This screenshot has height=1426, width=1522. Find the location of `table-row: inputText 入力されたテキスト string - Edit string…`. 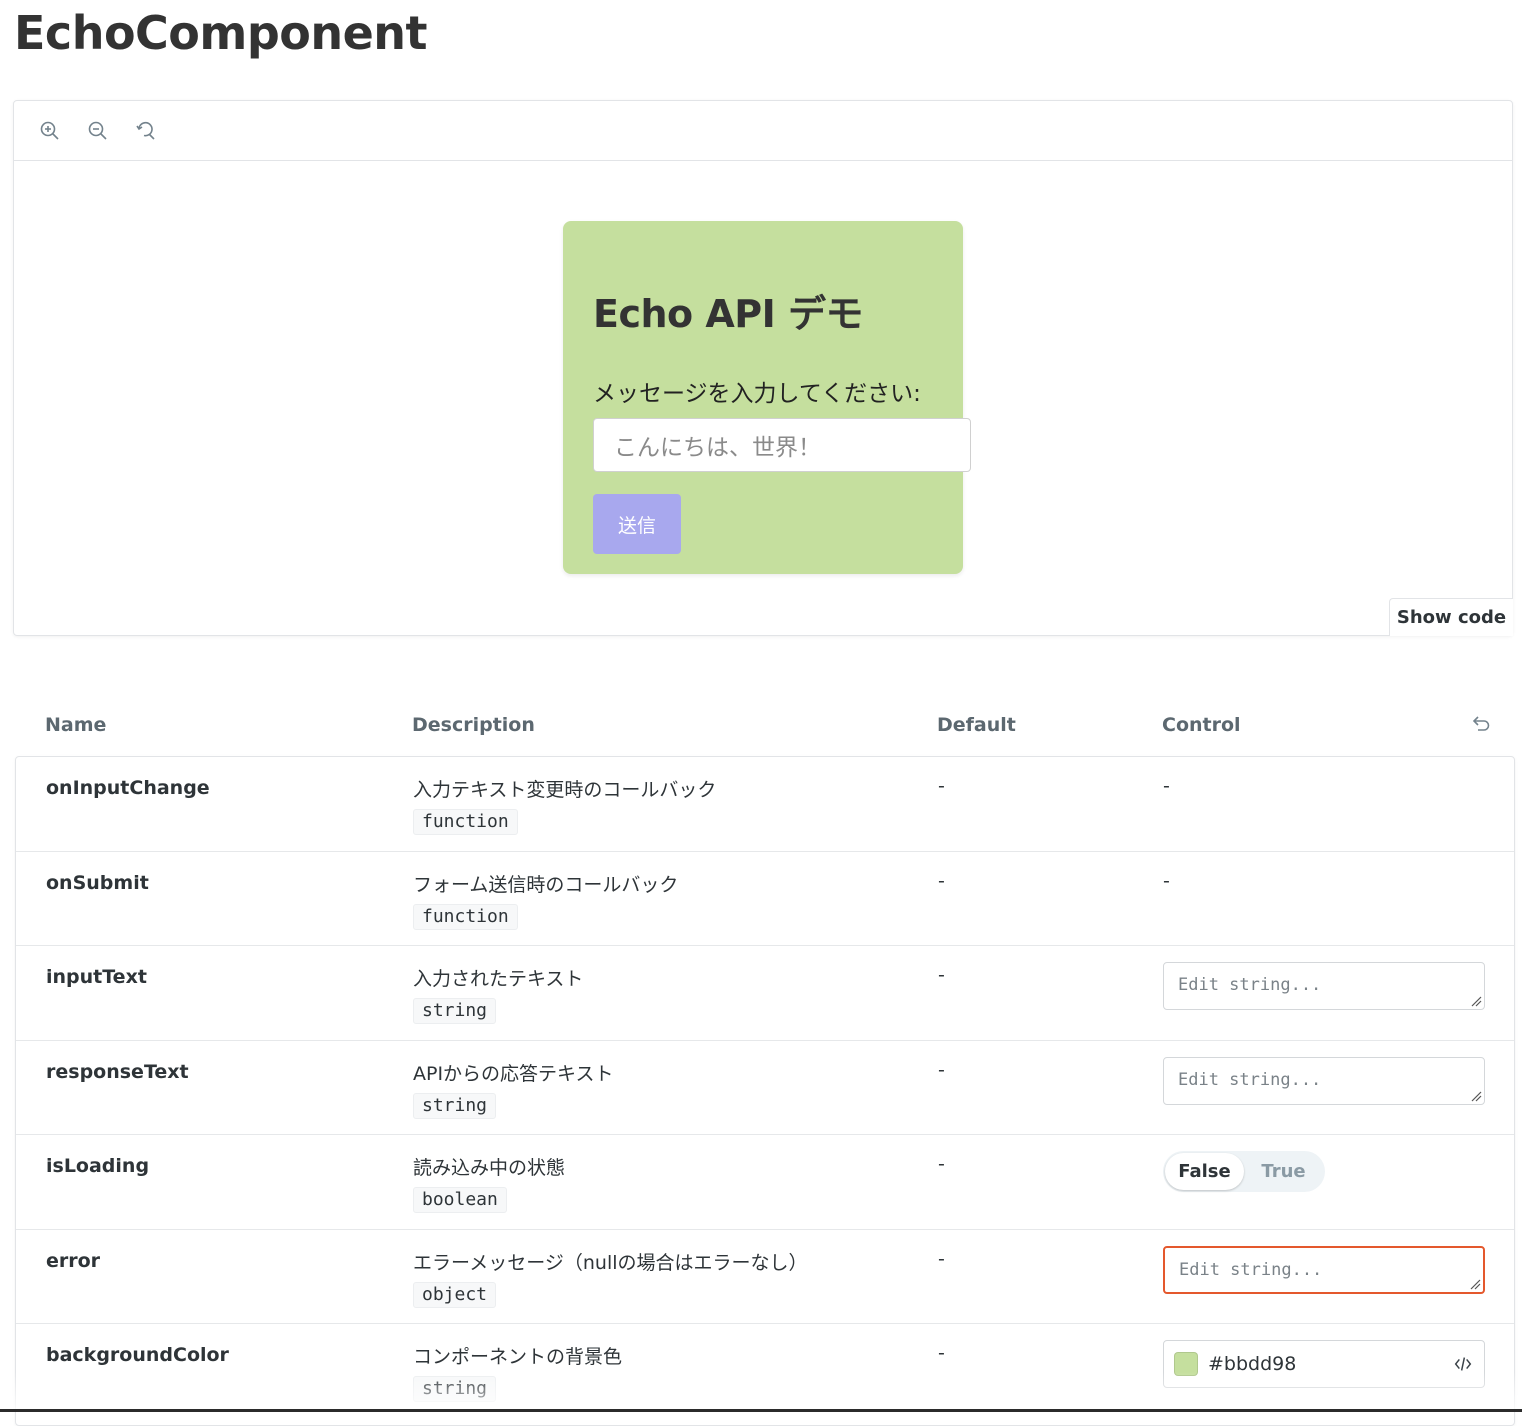

table-row: inputText 入力されたテキスト string - Edit string… is located at coordinates (765, 993).